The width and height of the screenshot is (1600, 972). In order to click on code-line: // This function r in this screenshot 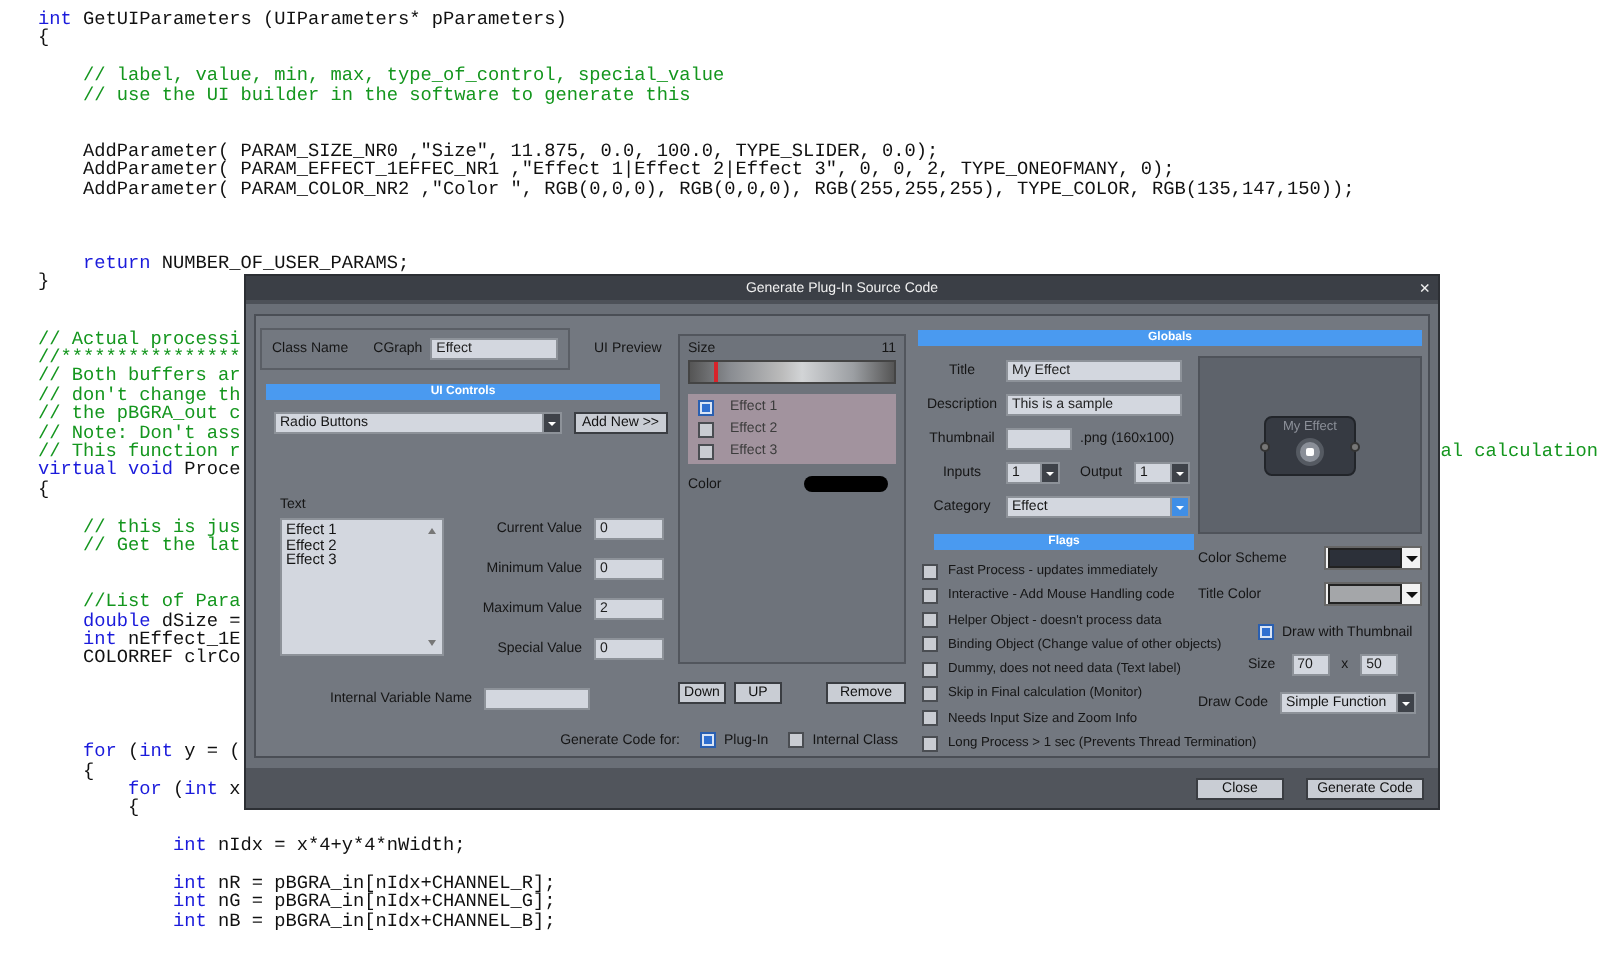, I will do `click(139, 451)`.